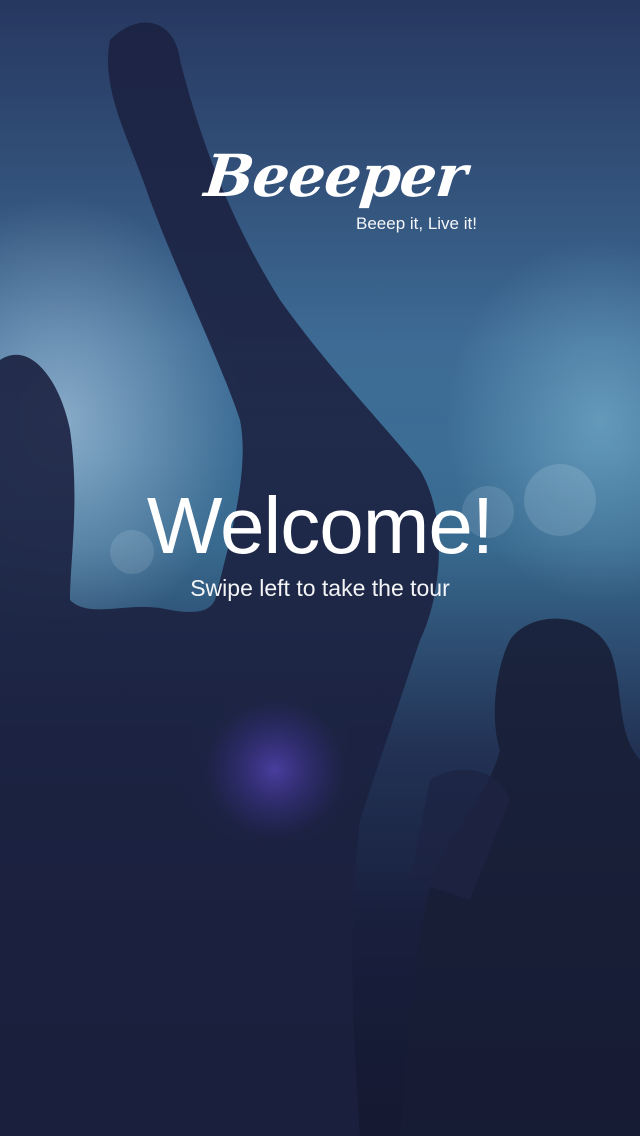 This screenshot has height=1136, width=640. What do you see at coordinates (416, 223) in the screenshot?
I see `app-tagline: Beeep it, Live it!` at bounding box center [416, 223].